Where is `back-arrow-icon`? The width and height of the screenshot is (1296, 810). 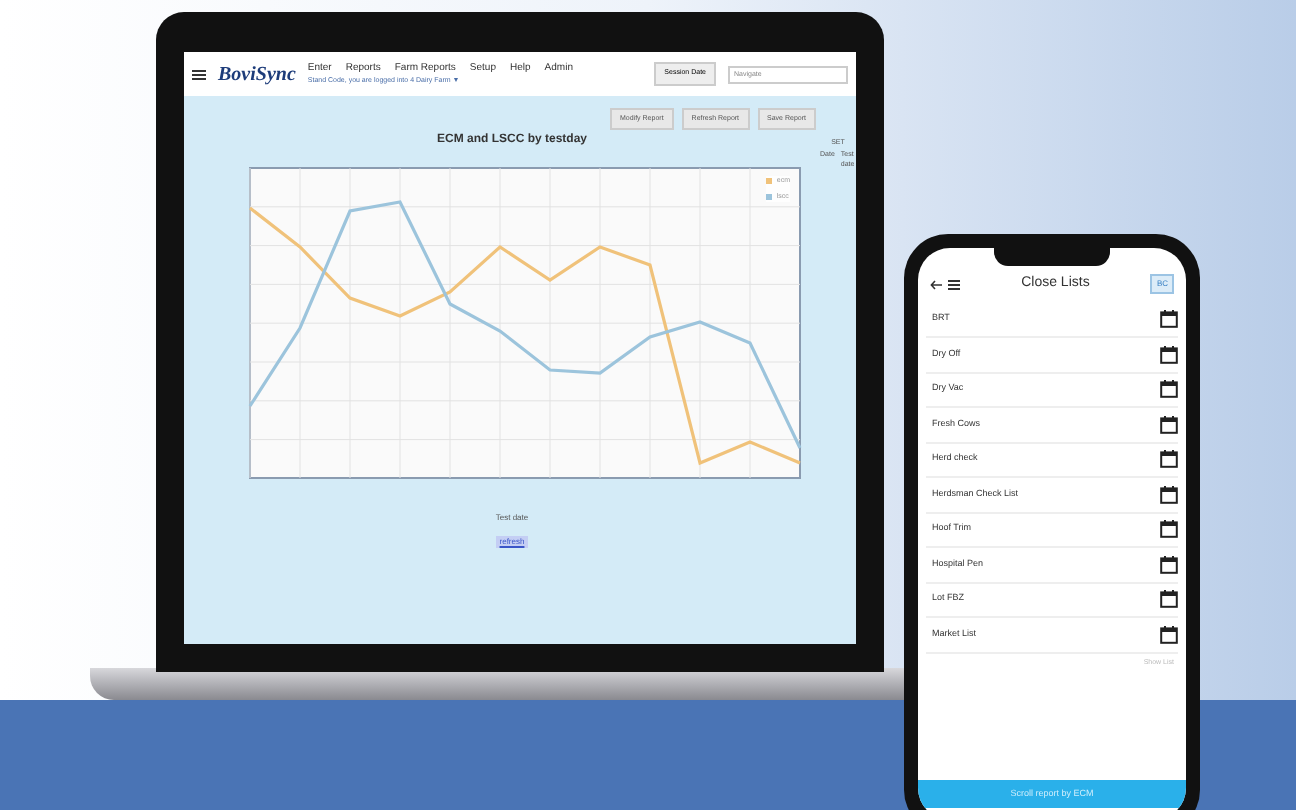 back-arrow-icon is located at coordinates (936, 284).